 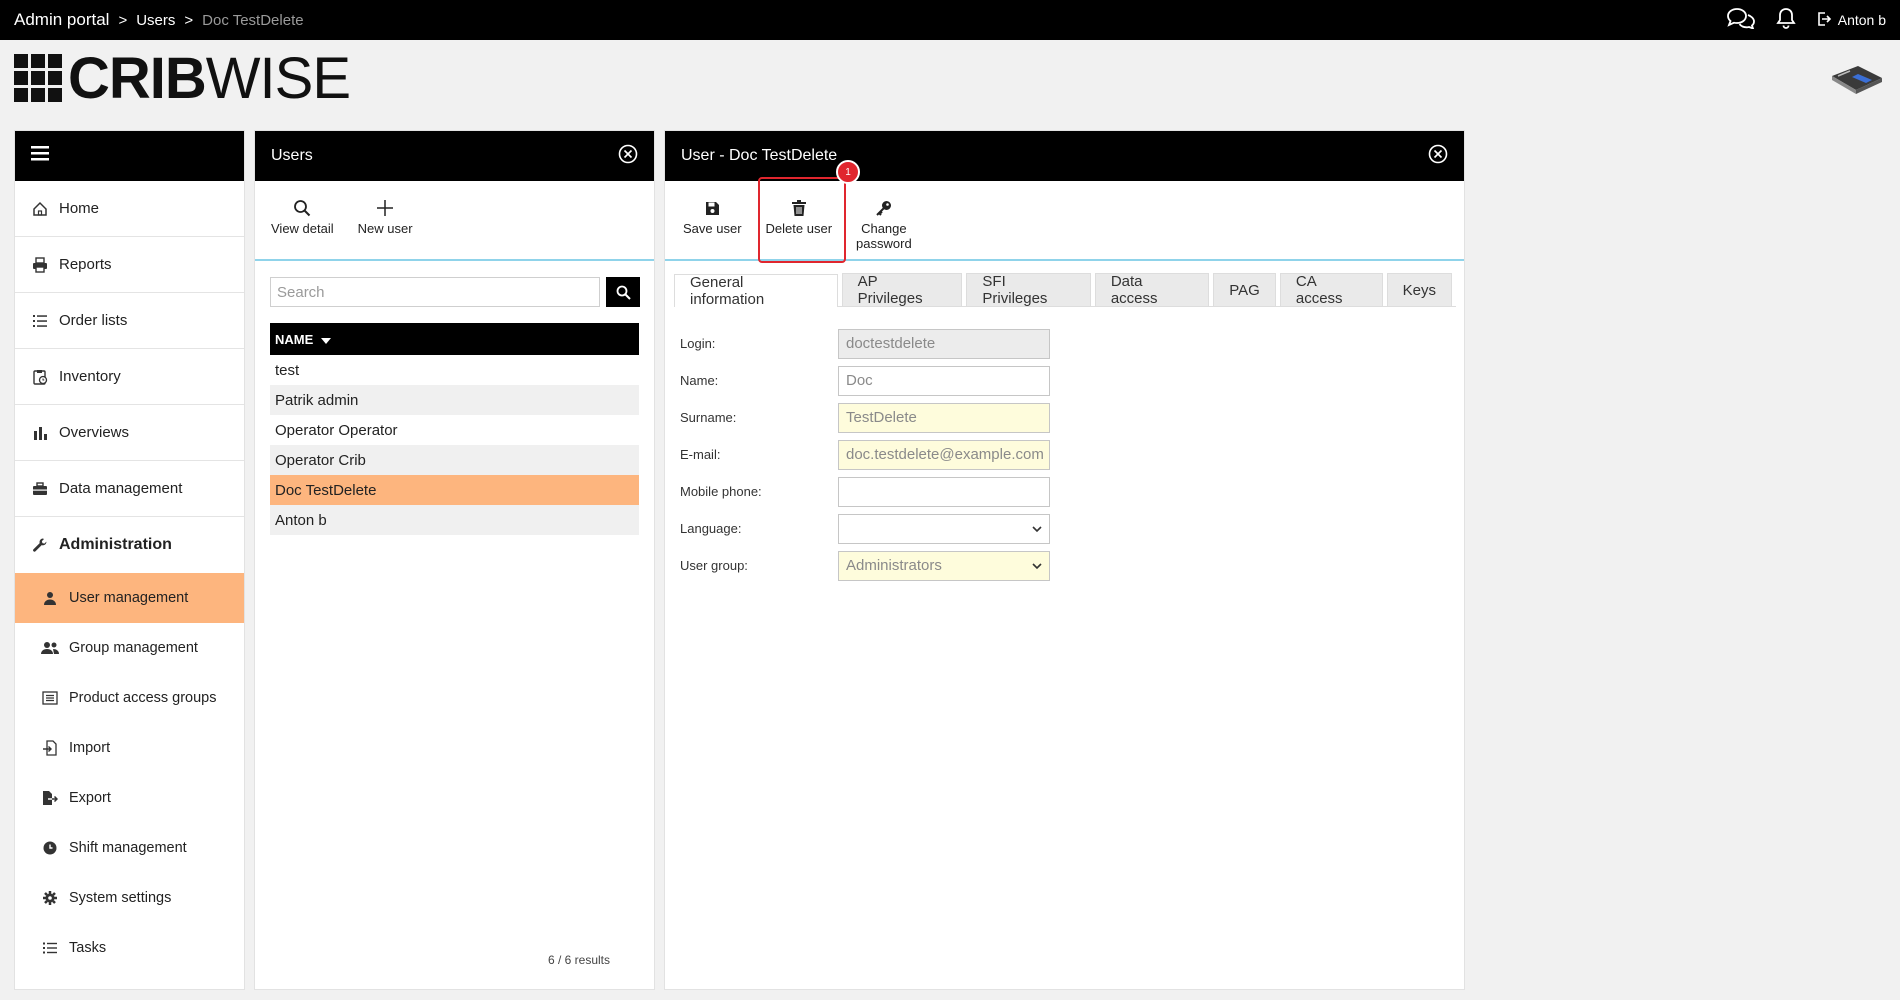 What do you see at coordinates (50, 698) in the screenshot?
I see `list-box-icon` at bounding box center [50, 698].